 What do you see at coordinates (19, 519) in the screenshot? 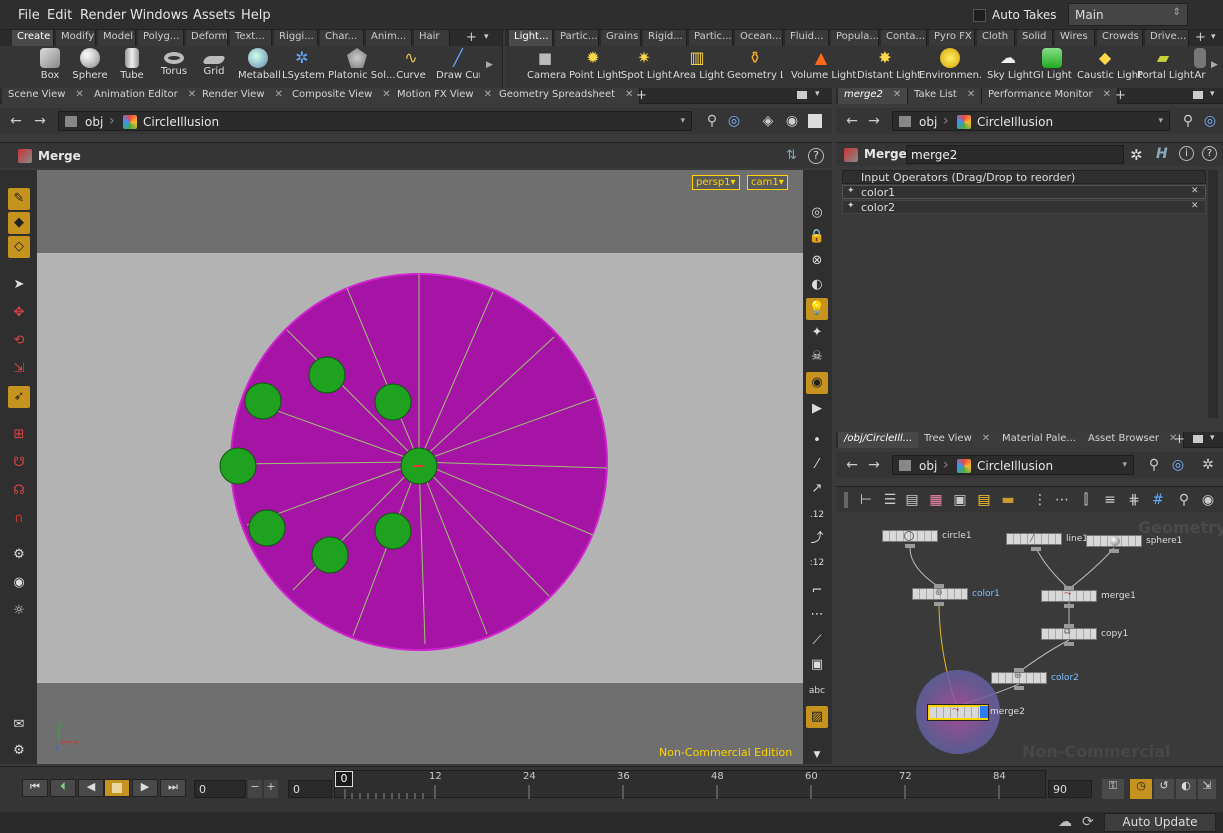
I see `magnet-icon: ∩` at bounding box center [19, 519].